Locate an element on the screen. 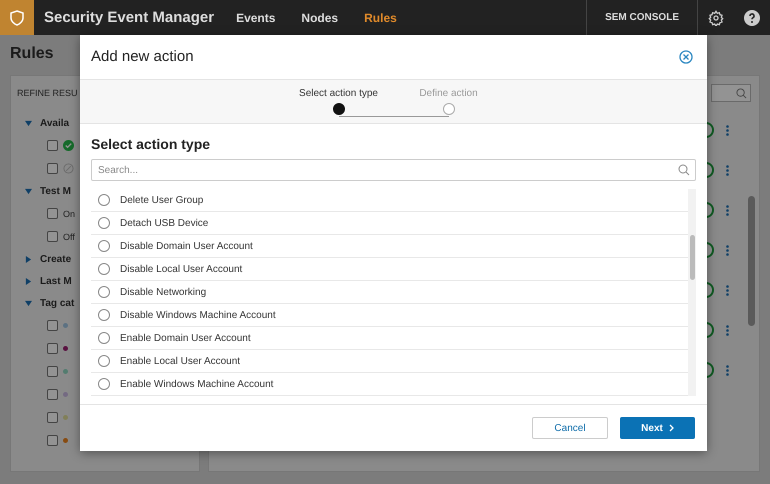  action-option: Delete User Group is located at coordinates (389, 200).